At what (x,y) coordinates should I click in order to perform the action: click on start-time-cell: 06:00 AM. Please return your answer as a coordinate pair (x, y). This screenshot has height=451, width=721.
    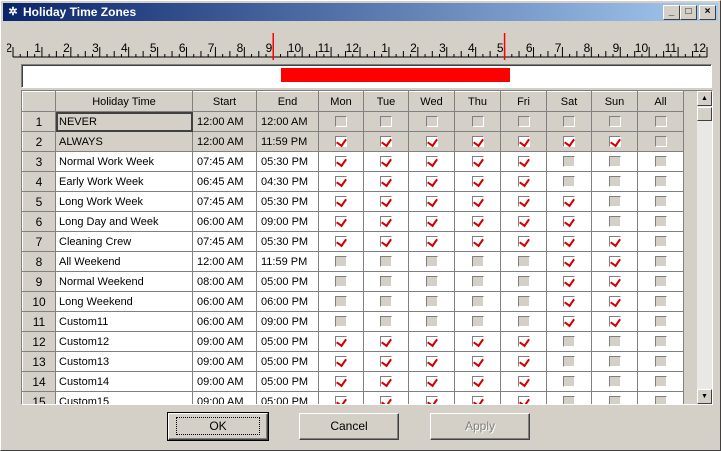
    Looking at the image, I should click on (224, 221).